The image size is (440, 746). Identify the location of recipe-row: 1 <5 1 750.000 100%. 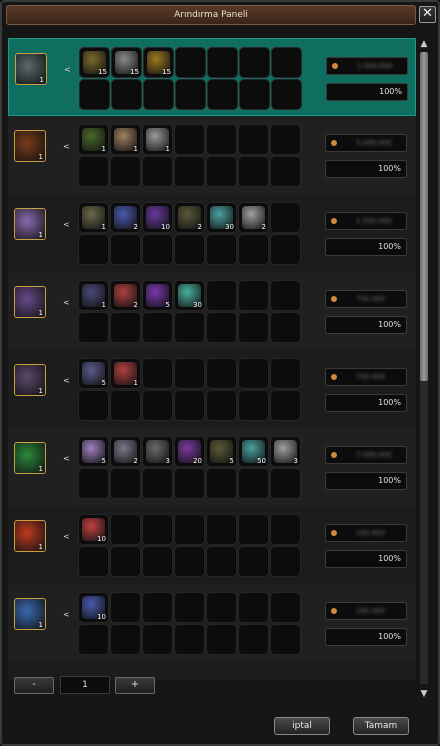
(212, 389).